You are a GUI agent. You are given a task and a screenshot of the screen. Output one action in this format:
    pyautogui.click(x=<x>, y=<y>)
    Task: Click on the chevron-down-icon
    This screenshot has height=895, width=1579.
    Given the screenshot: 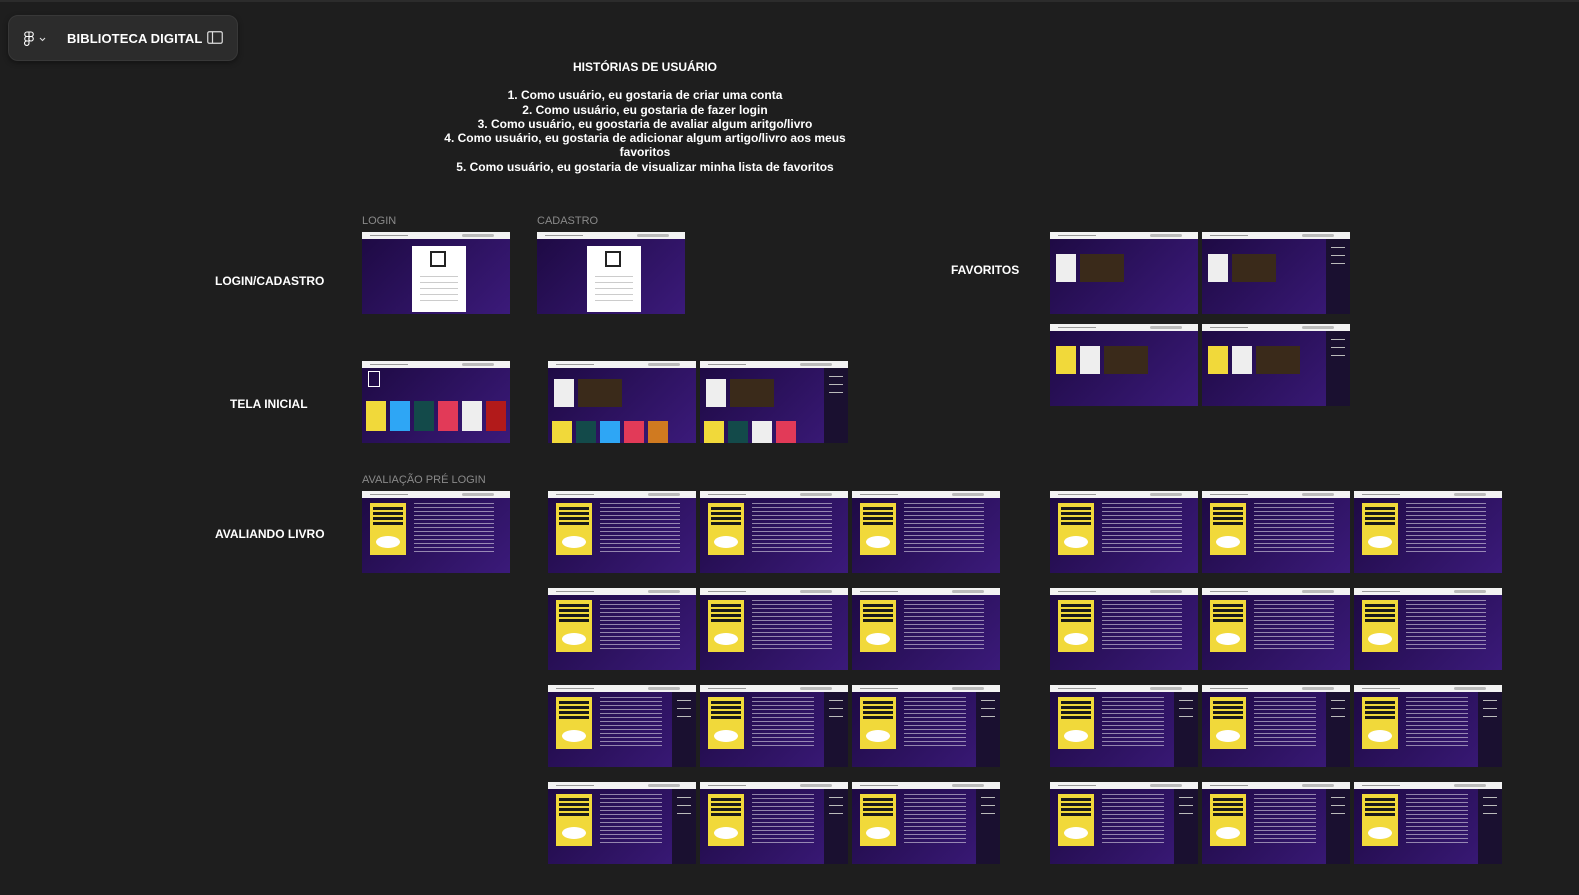 What is the action you would take?
    pyautogui.click(x=42, y=39)
    